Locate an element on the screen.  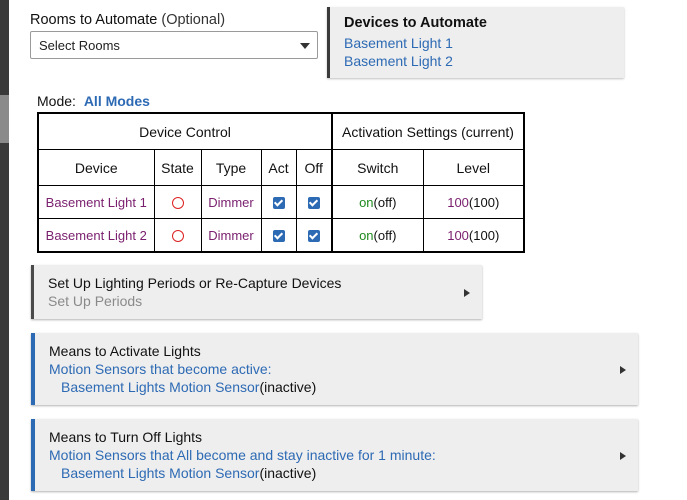
scroll-marker is located at coordinates (4, 119).